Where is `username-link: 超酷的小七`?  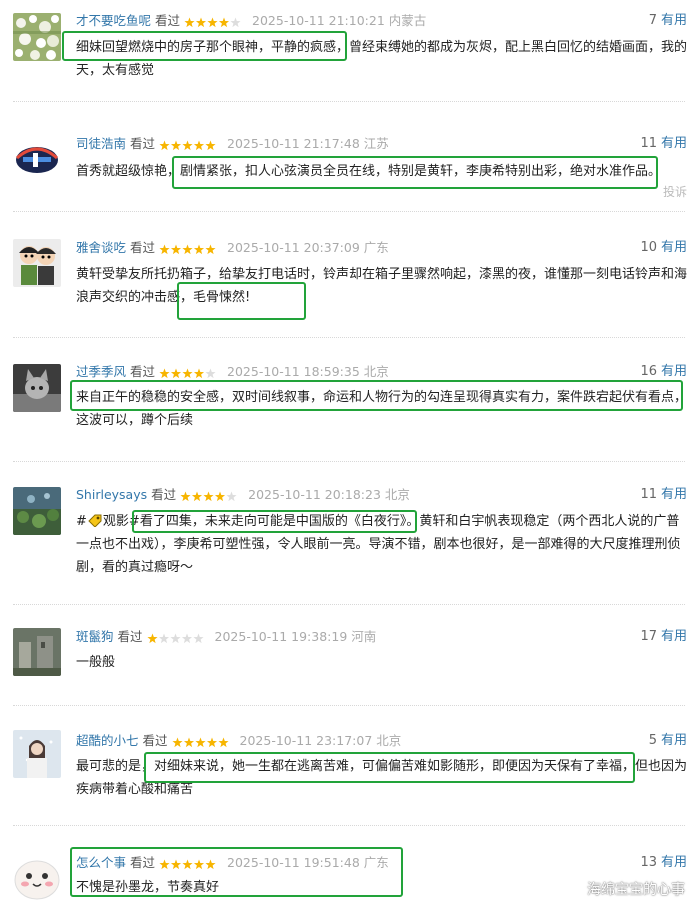 username-link: 超酷的小七 is located at coordinates (107, 740).